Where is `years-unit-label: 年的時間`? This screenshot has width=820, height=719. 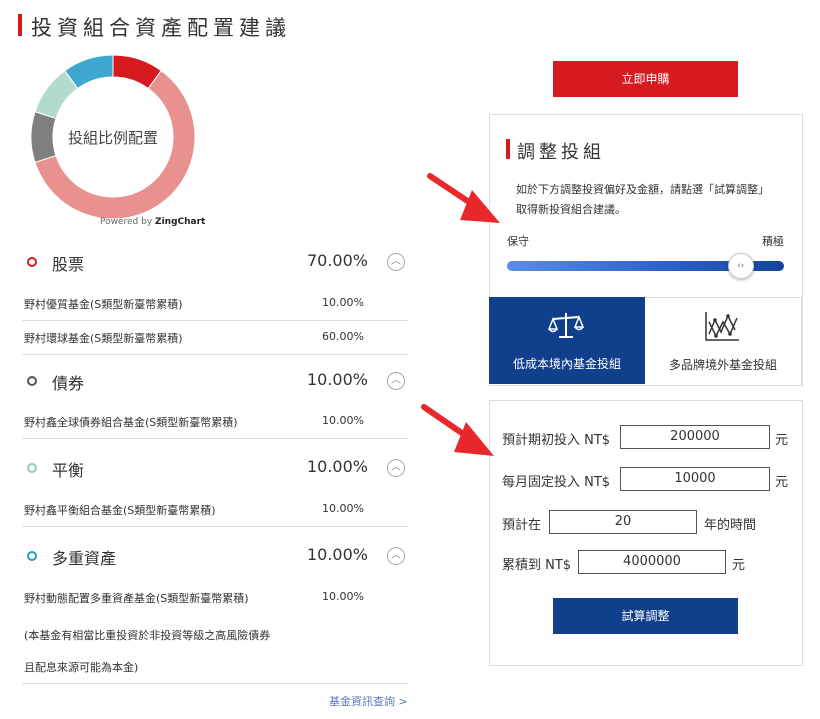 years-unit-label: 年的時間 is located at coordinates (730, 525).